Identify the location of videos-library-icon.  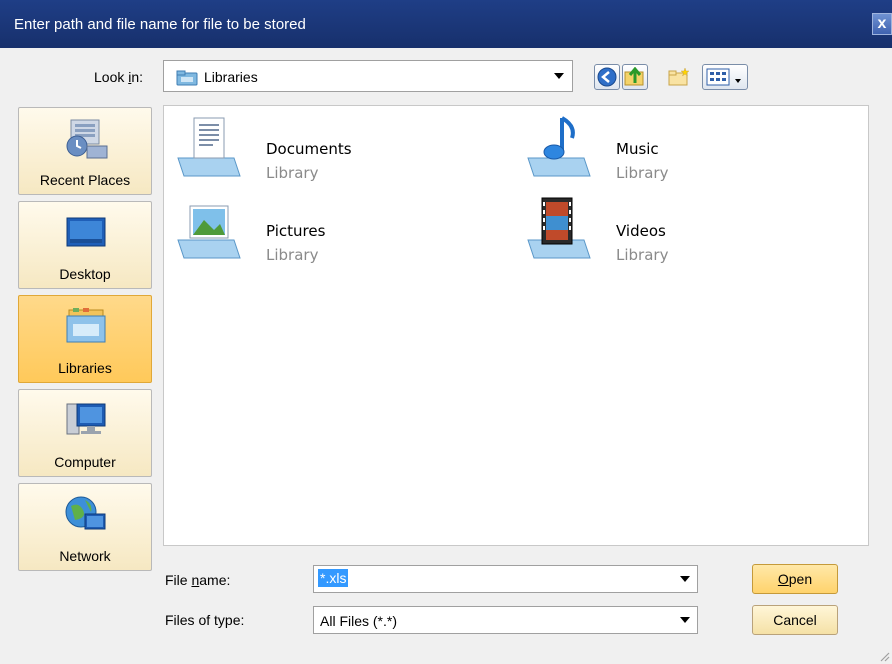
(559, 228).